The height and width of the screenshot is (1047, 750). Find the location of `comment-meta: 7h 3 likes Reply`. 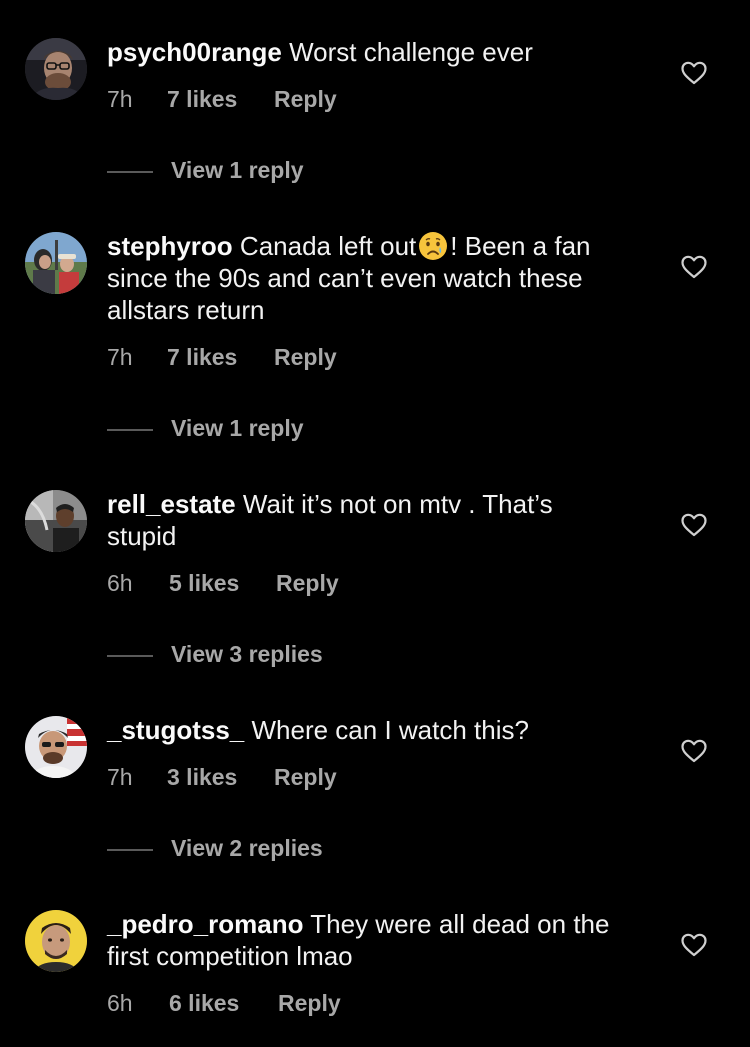

comment-meta: 7h 3 likes Reply is located at coordinates (222, 777).